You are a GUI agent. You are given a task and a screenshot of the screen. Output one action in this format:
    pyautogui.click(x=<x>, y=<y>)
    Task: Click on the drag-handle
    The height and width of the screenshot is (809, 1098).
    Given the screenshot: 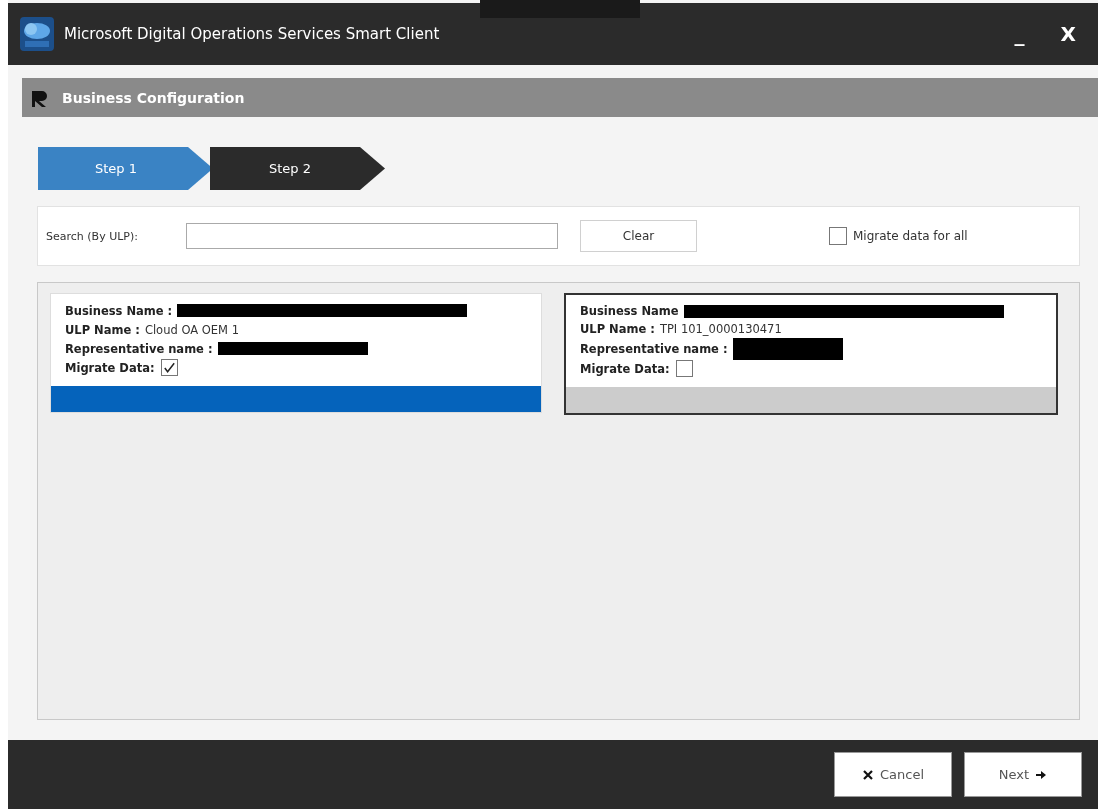 What is the action you would take?
    pyautogui.click(x=560, y=9)
    